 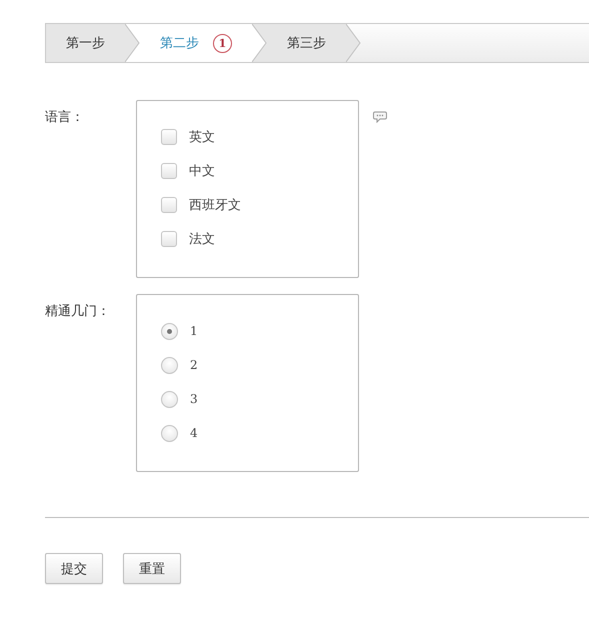 I want to click on option-label: 英文, so click(x=202, y=137).